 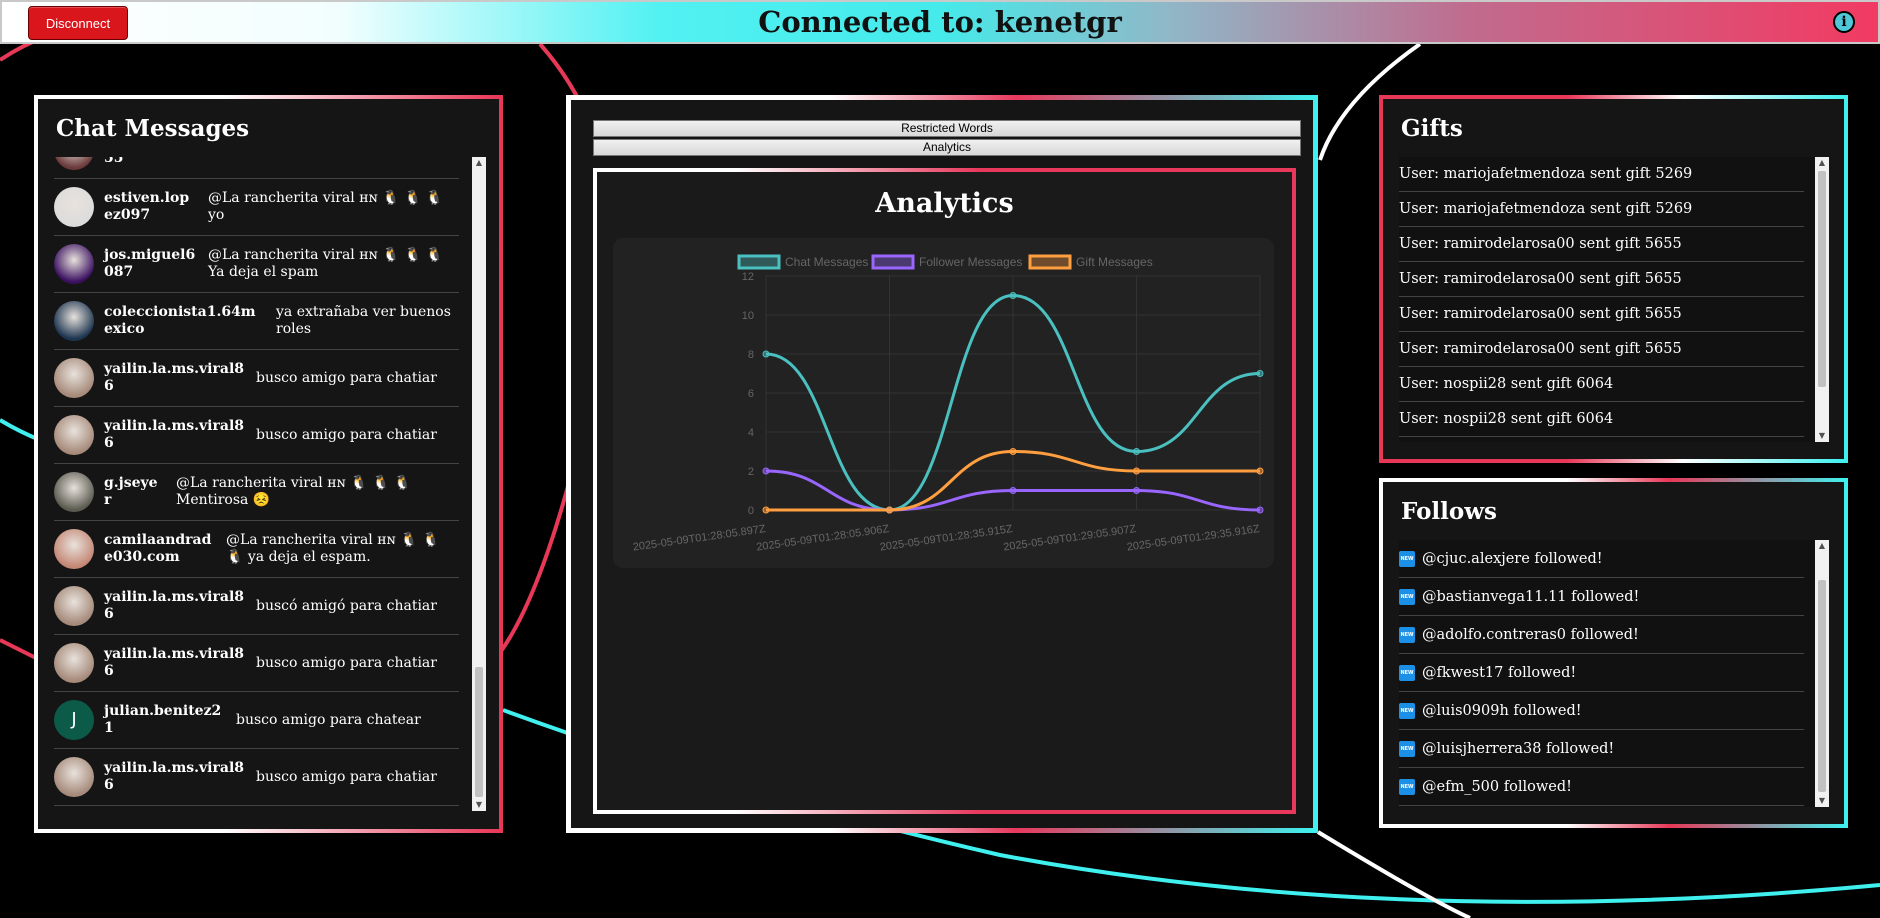 What do you see at coordinates (970, 262) in the screenshot?
I see `legend-label: Follower Messages` at bounding box center [970, 262].